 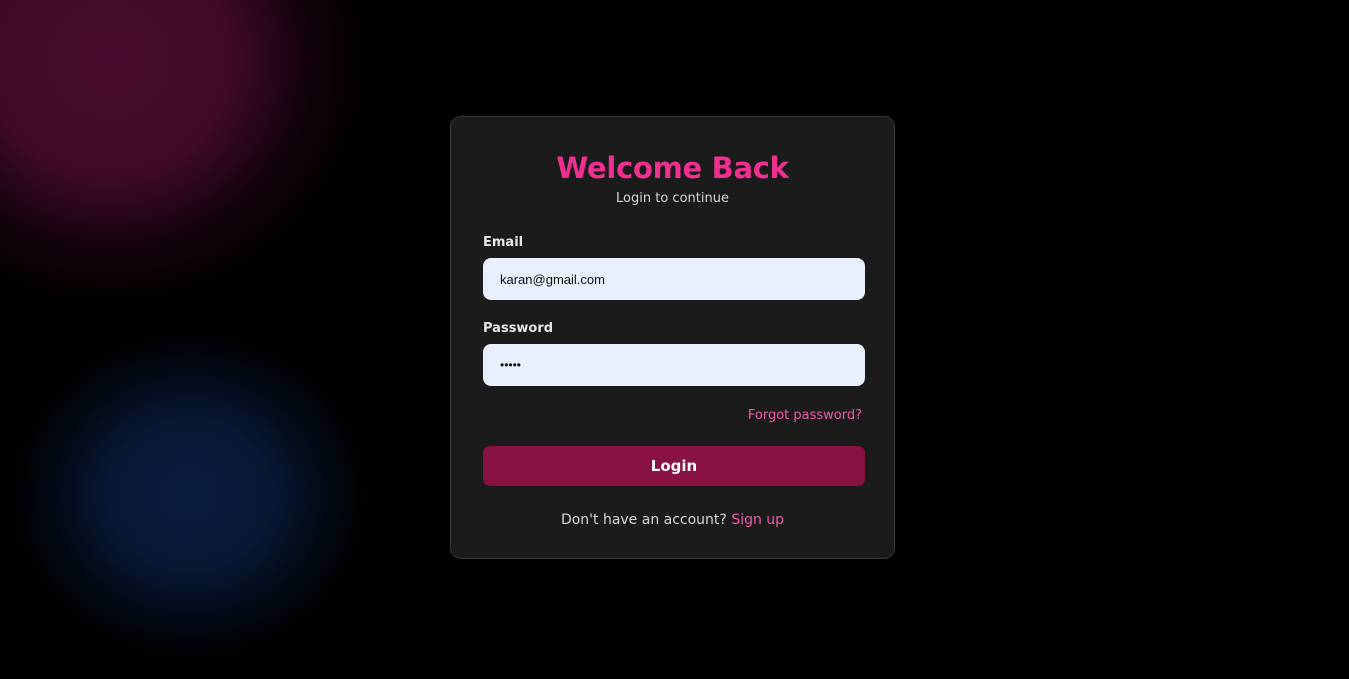 What do you see at coordinates (503, 242) in the screenshot?
I see `email-label: Email` at bounding box center [503, 242].